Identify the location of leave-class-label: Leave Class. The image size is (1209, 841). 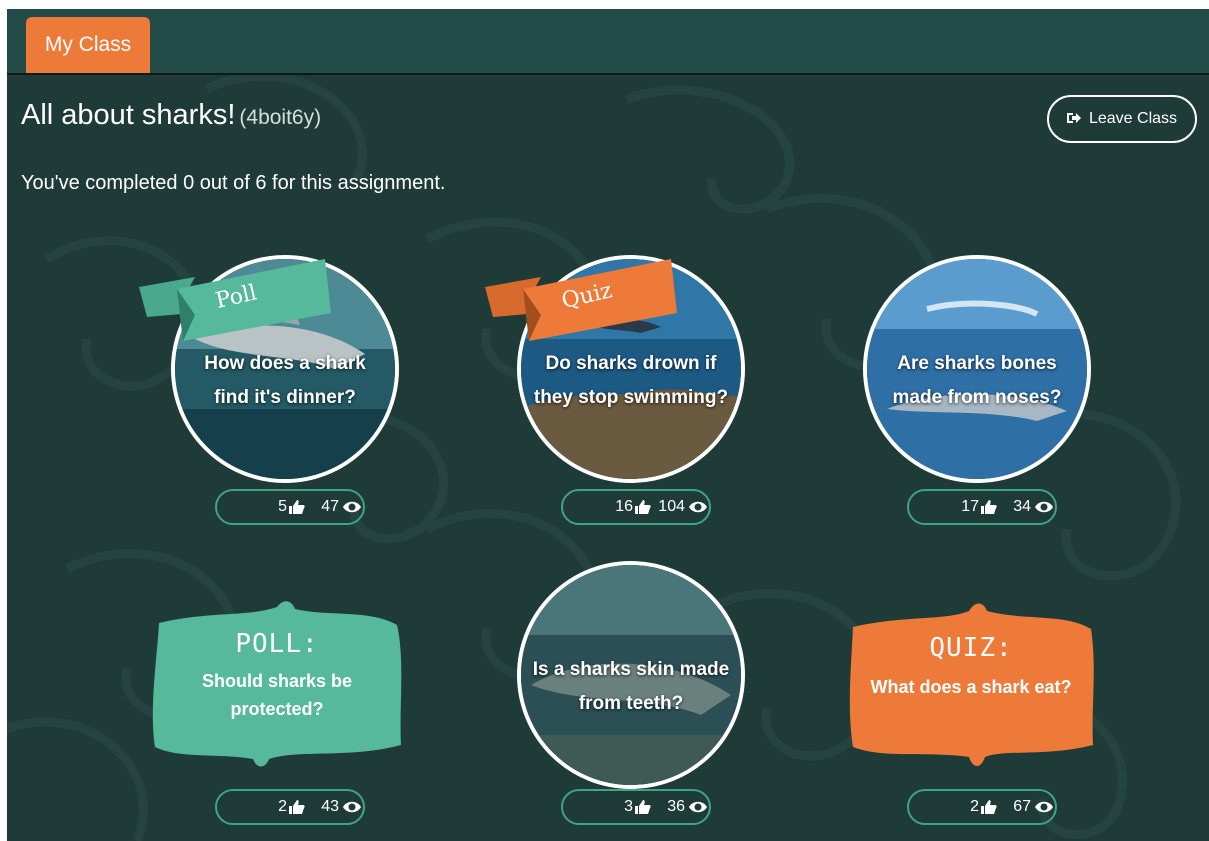
(1133, 118).